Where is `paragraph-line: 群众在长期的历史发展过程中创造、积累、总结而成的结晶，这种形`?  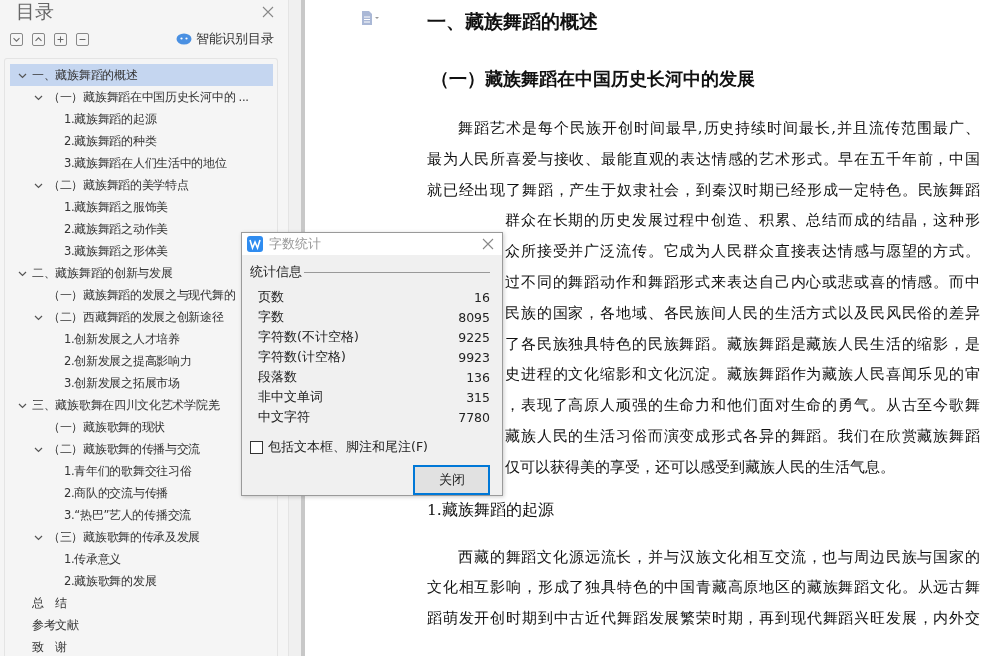 paragraph-line: 群众在长期的历史发展过程中创造、积累、总结而成的结晶，这种形 is located at coordinates (742, 221).